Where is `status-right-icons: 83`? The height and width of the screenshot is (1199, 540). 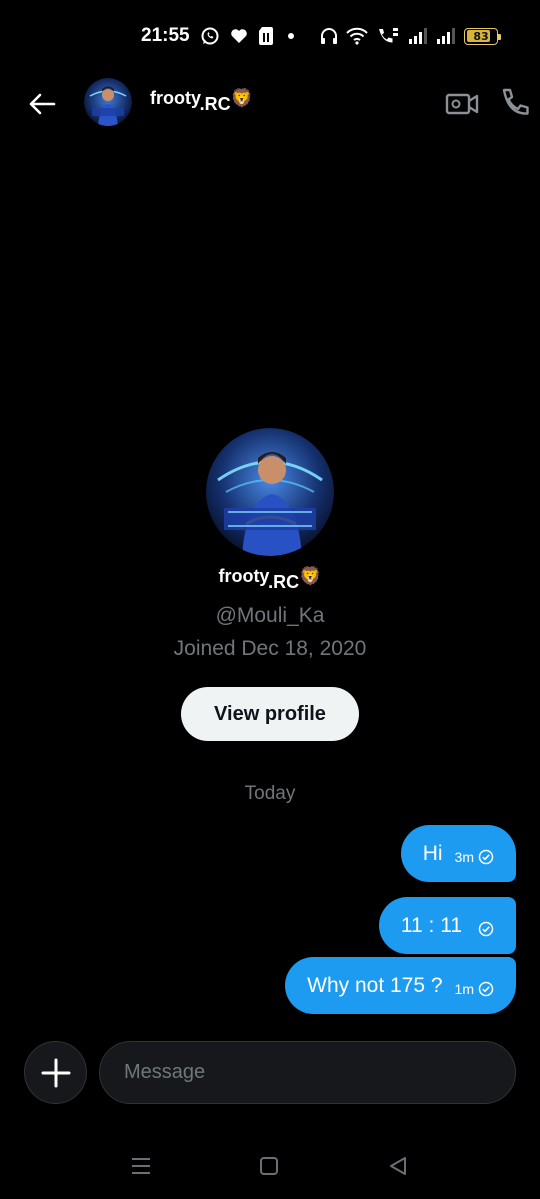 status-right-icons: 83 is located at coordinates (410, 36).